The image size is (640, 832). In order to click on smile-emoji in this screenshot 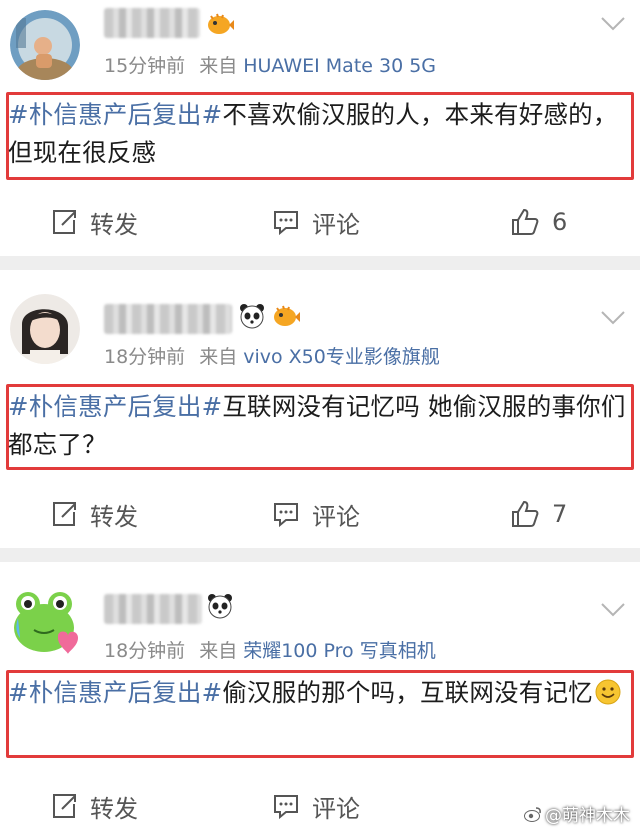, I will do `click(608, 692)`.